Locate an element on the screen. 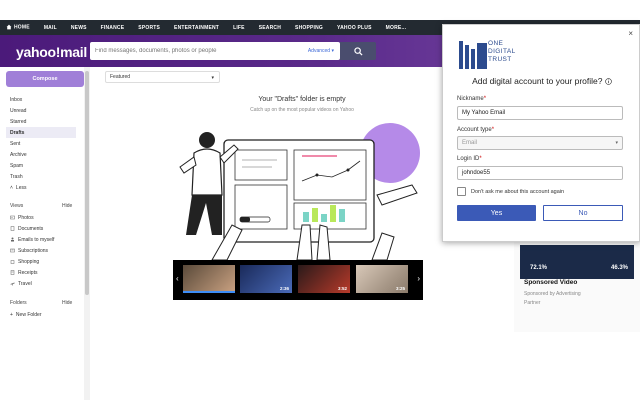 This screenshot has height=400, width=640. sidebar-item-photos: Photos is located at coordinates (41, 217).